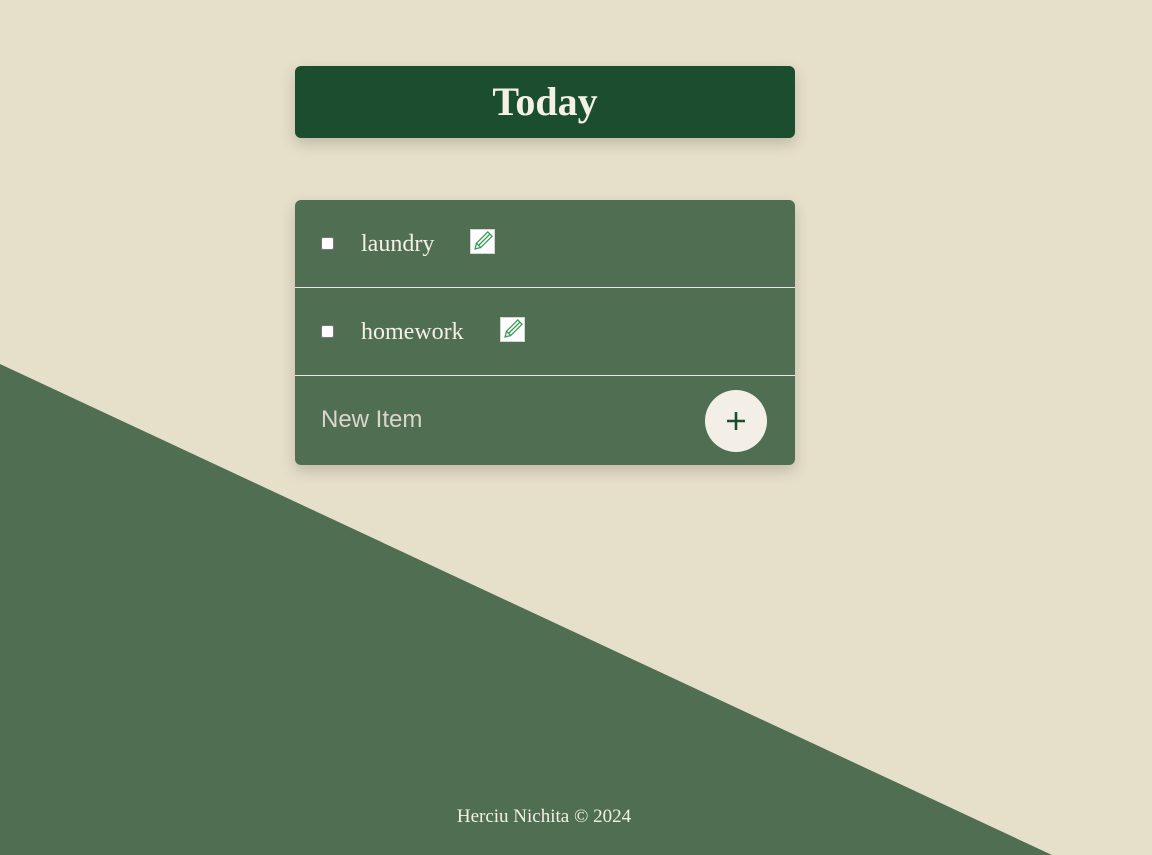  I want to click on title-banner: Today, so click(545, 102).